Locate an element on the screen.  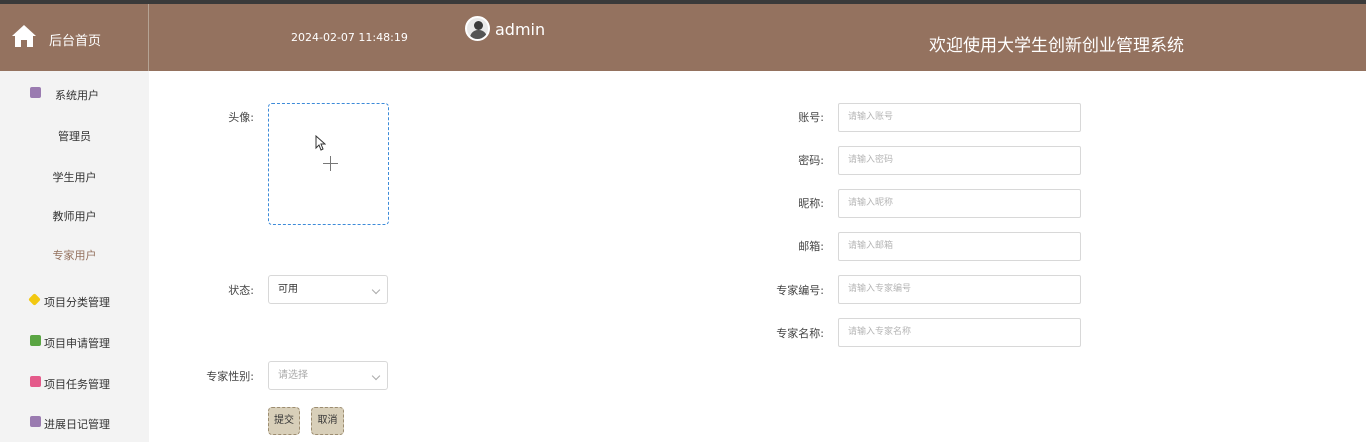
user-group-icon is located at coordinates (35, 92).